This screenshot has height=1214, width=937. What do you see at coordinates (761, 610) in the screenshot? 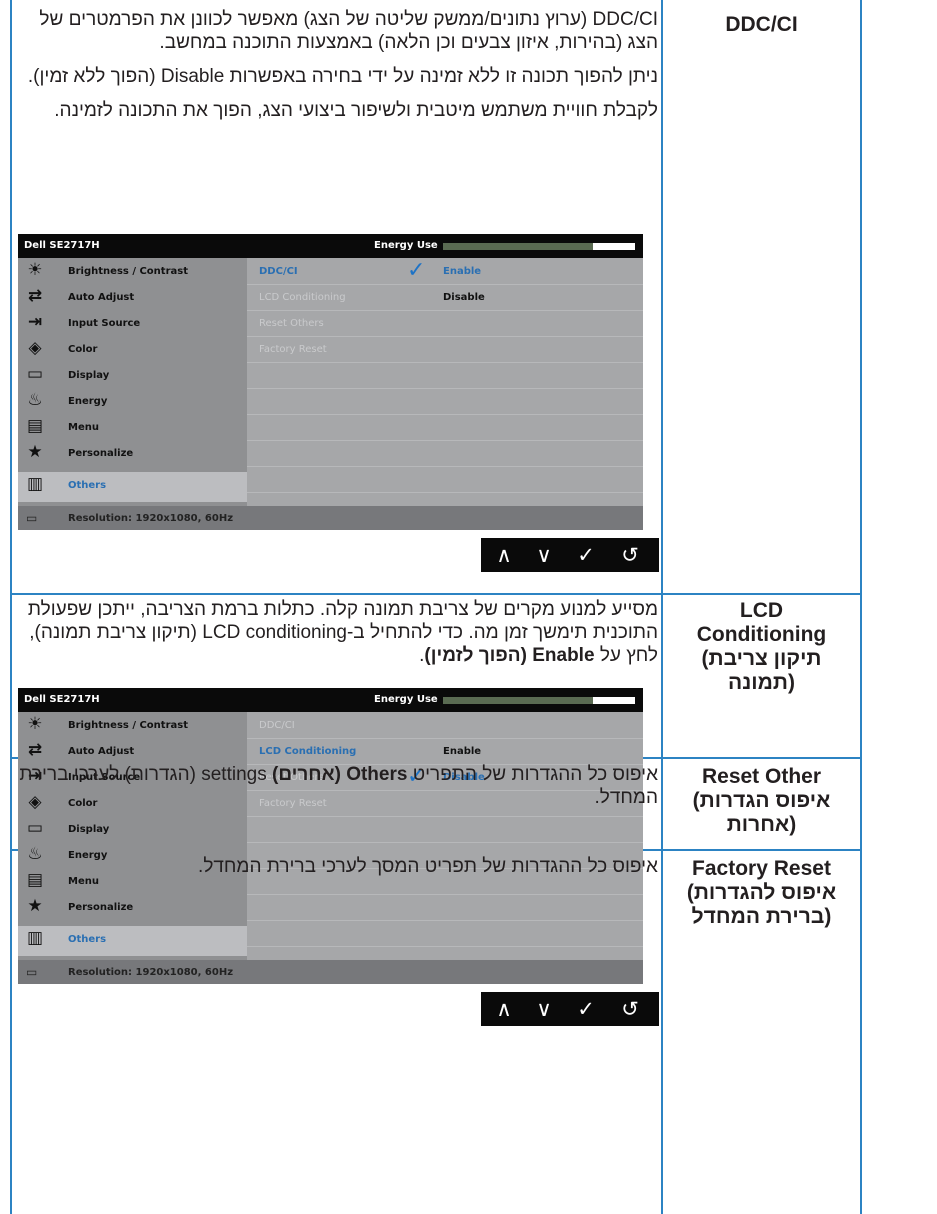
I see `title-line: LCD` at bounding box center [761, 610].